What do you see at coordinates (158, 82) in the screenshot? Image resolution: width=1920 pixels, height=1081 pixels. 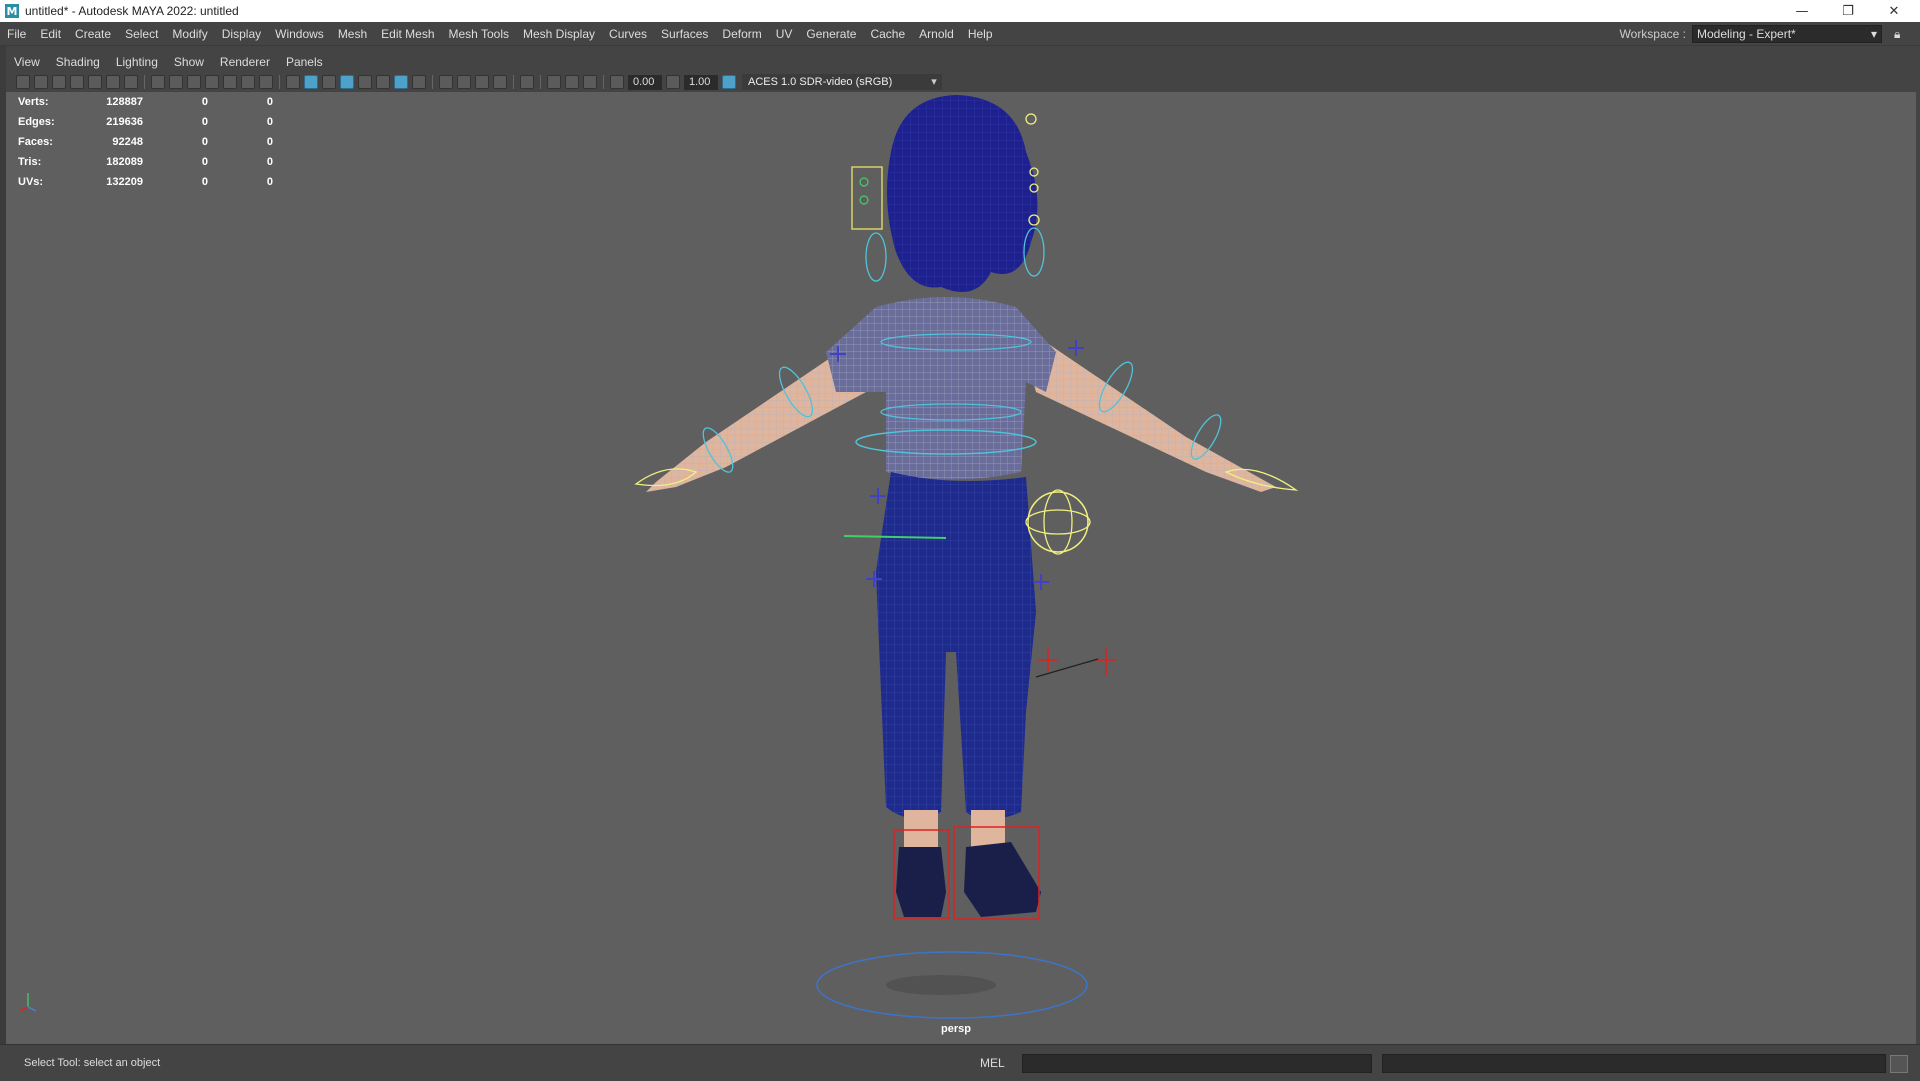 I see `grid-icon` at bounding box center [158, 82].